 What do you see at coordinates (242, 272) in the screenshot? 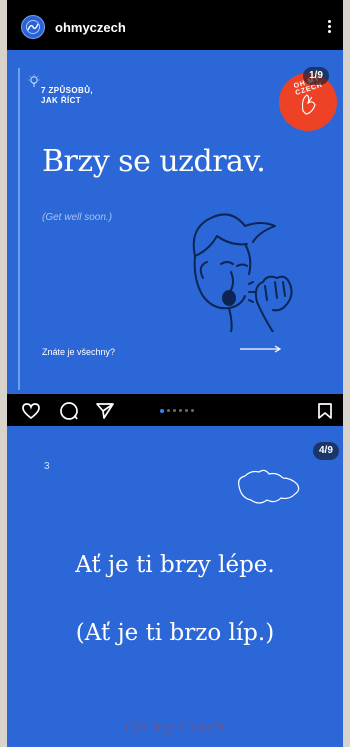
I see `sick-person-illustration` at bounding box center [242, 272].